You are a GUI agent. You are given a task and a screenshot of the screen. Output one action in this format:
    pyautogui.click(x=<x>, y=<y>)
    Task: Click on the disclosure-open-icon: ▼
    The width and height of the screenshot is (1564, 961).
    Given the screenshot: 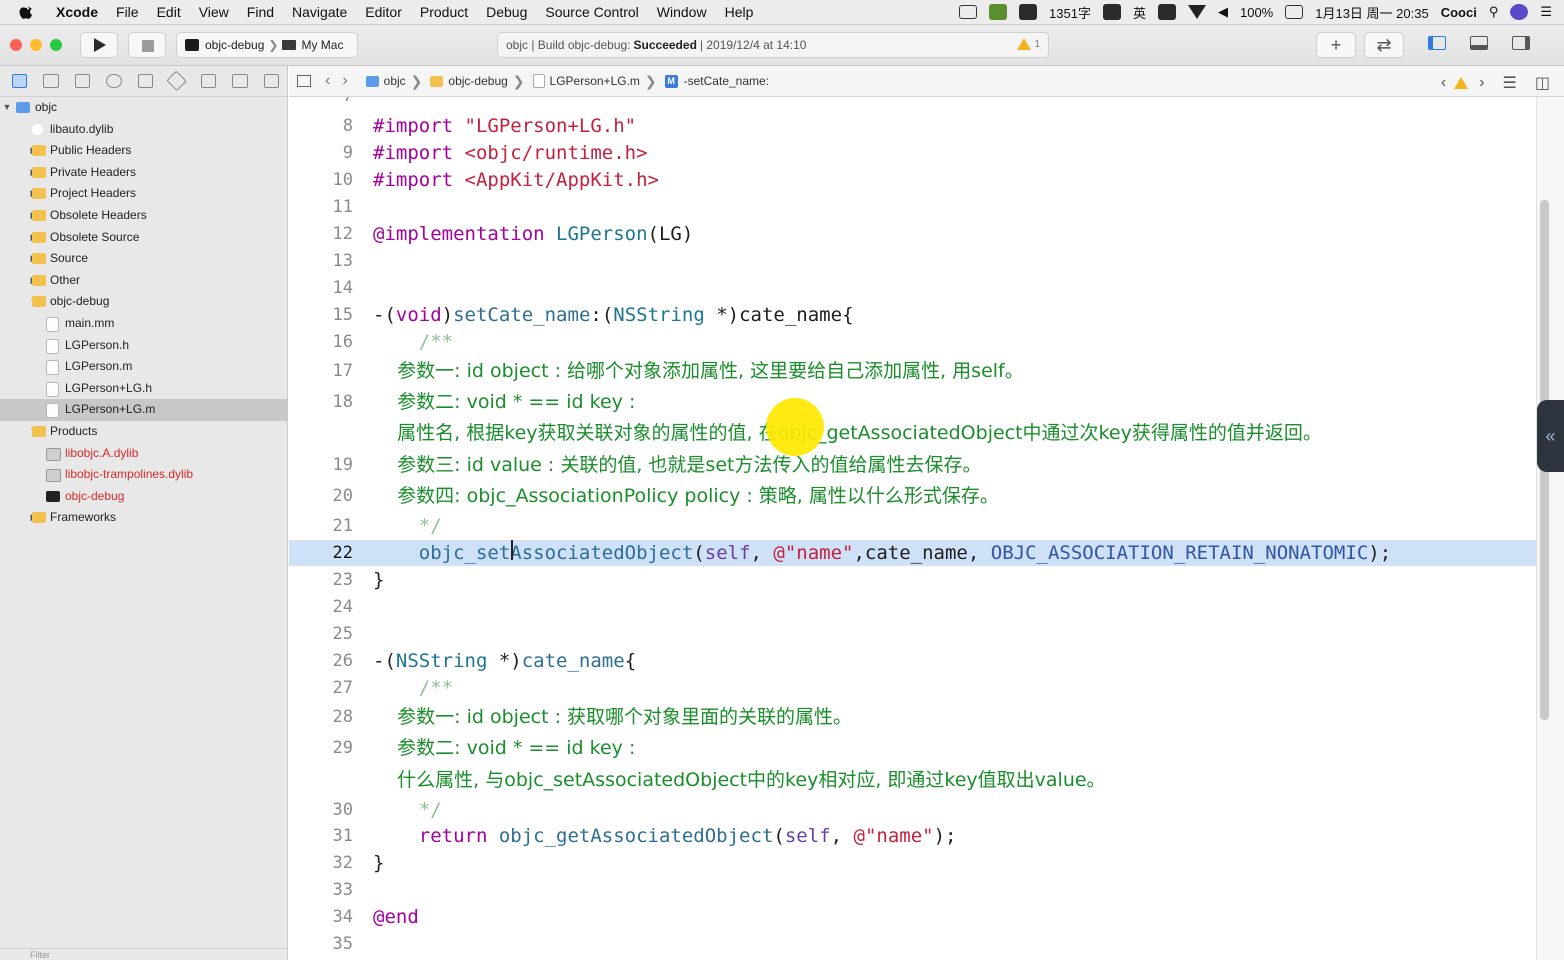 What is the action you would take?
    pyautogui.click(x=7, y=108)
    